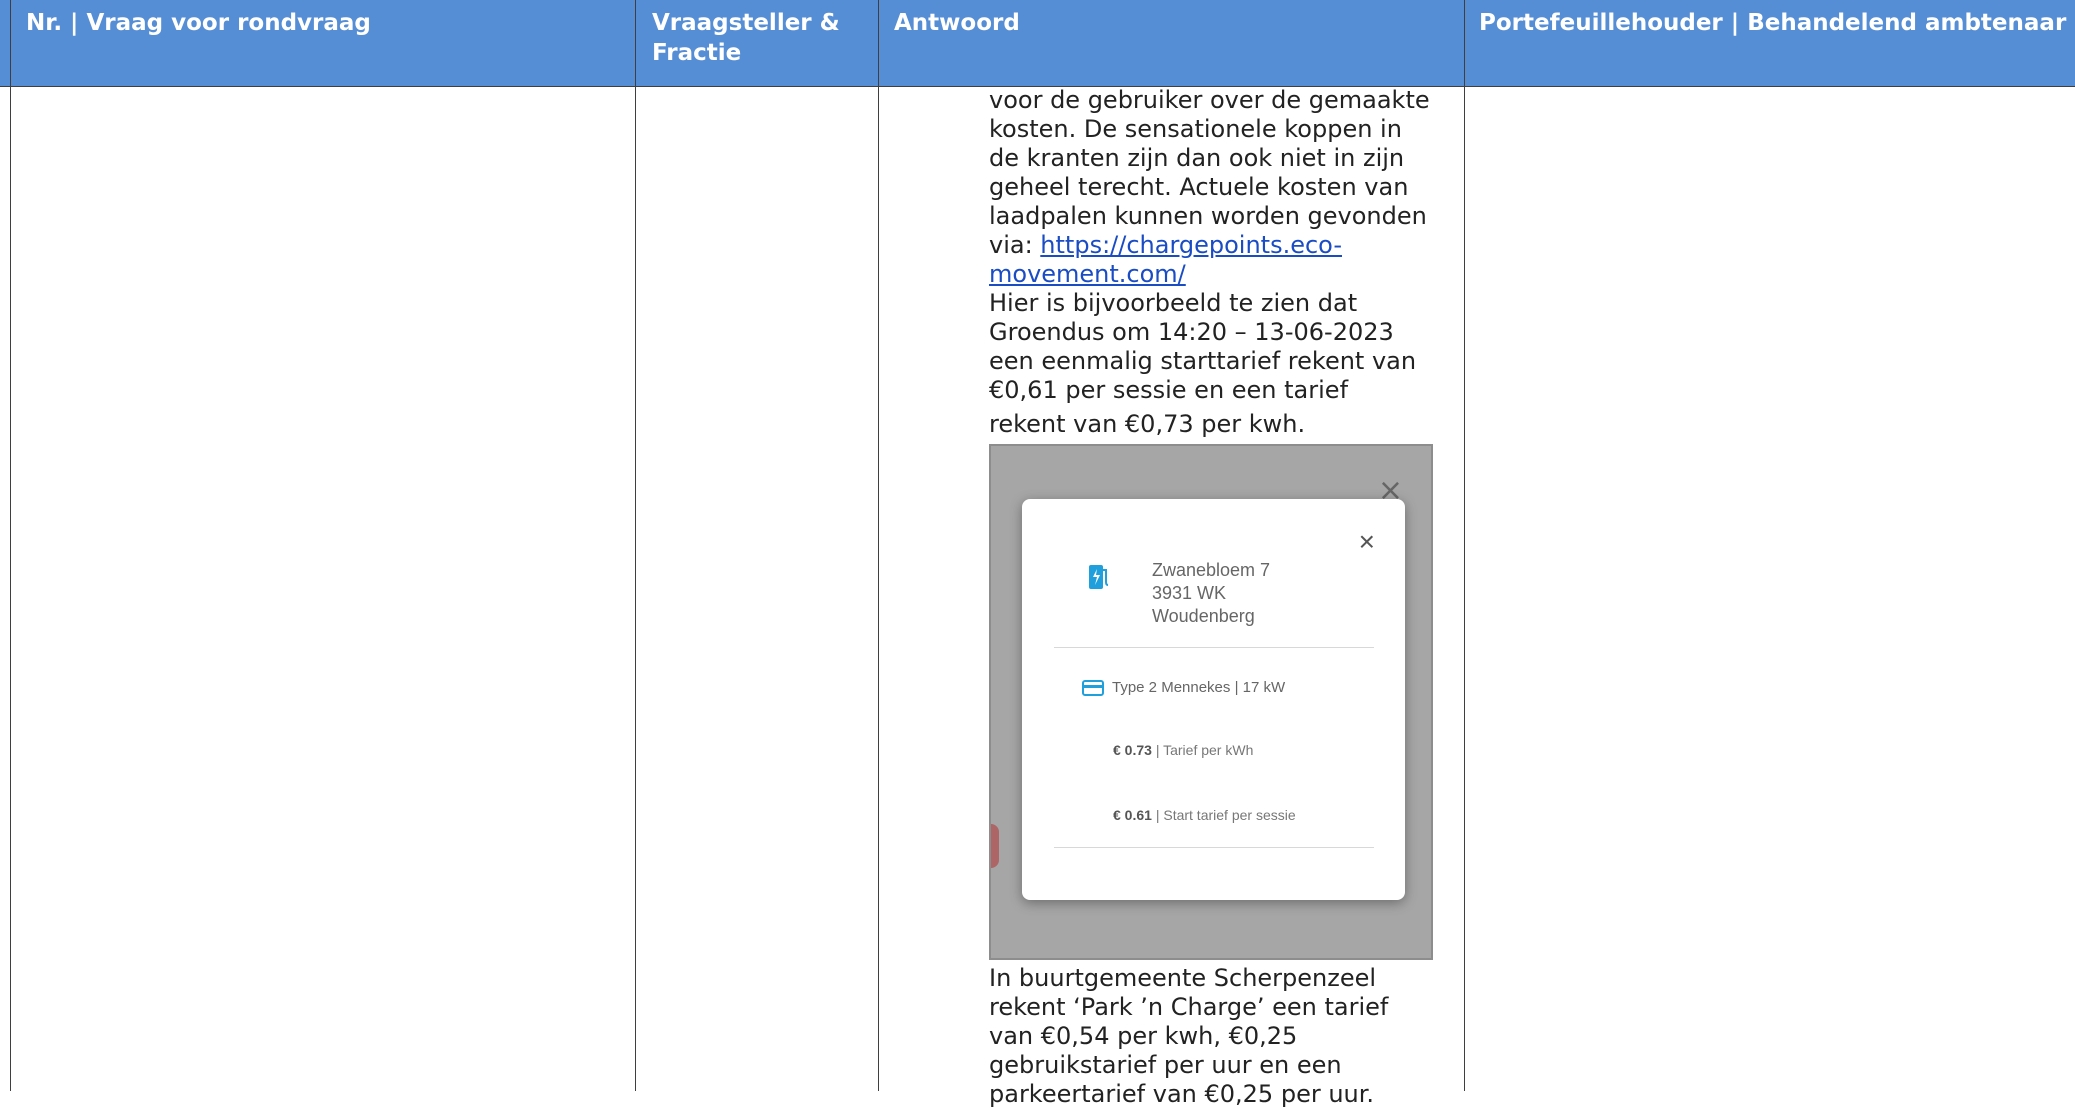 This screenshot has height=1109, width=2075. I want to click on close-icon: ×, so click(1366, 541).